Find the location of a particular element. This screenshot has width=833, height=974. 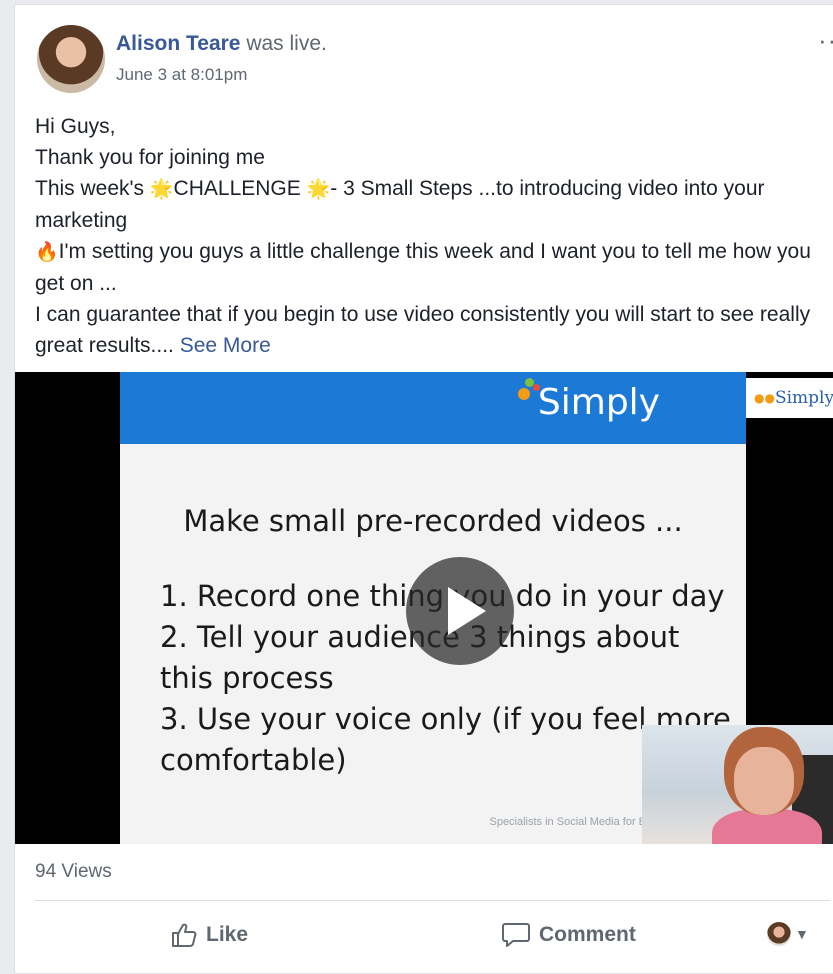

like-label: Like is located at coordinates (227, 934).